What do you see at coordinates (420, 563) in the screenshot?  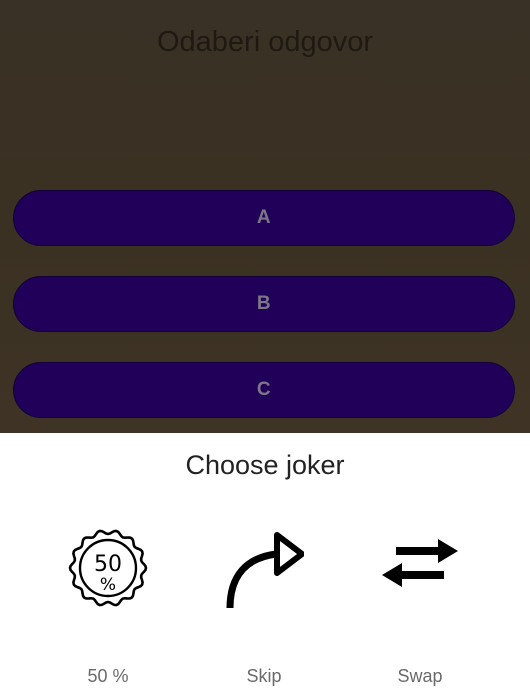 I see `swap-arrows-icon` at bounding box center [420, 563].